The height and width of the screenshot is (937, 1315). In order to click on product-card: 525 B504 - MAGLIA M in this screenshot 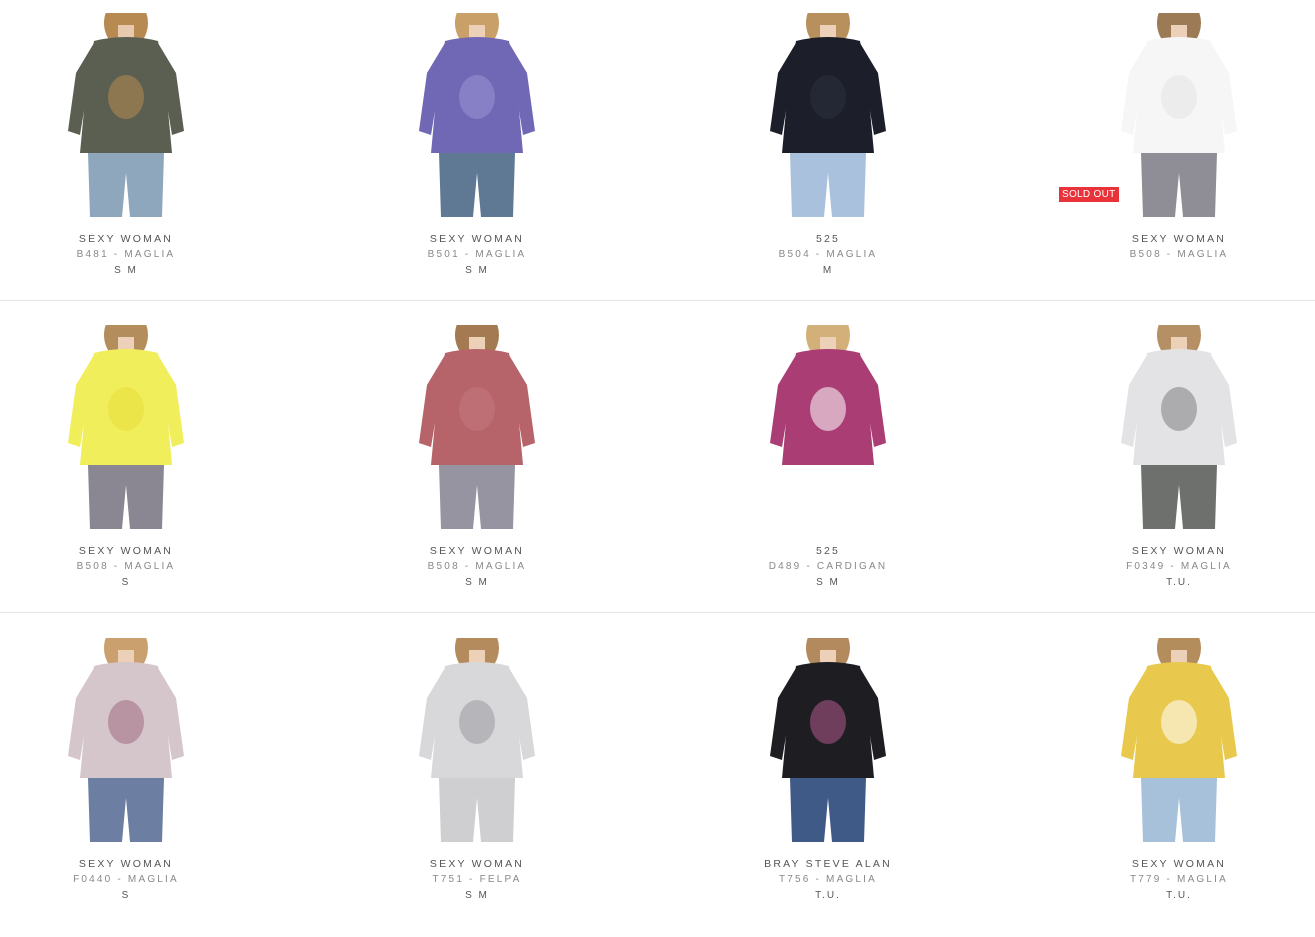, I will do `click(828, 150)`.